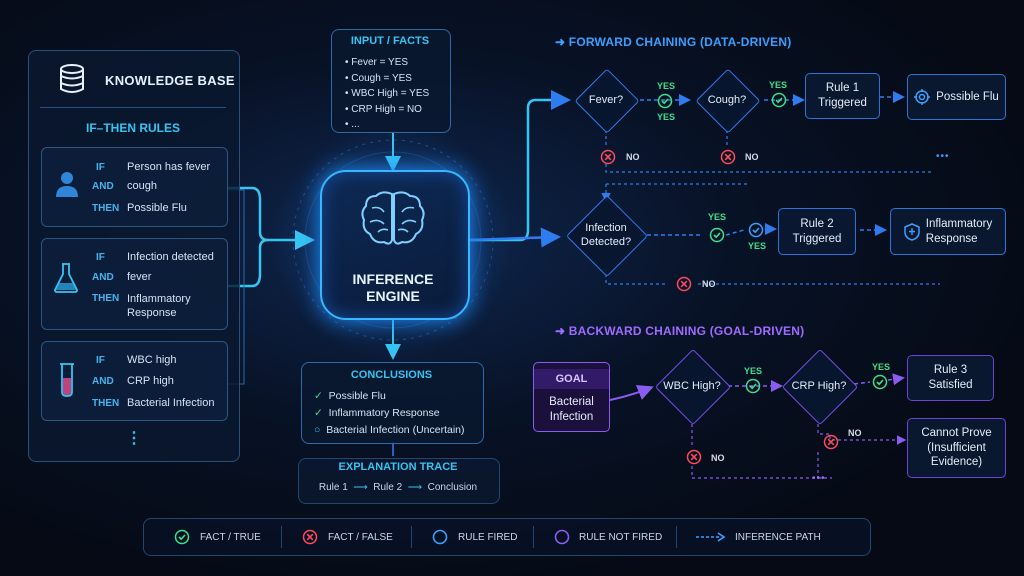  I want to click on rule3-satisfied-box: Rule 3 Satisfied, so click(950, 378).